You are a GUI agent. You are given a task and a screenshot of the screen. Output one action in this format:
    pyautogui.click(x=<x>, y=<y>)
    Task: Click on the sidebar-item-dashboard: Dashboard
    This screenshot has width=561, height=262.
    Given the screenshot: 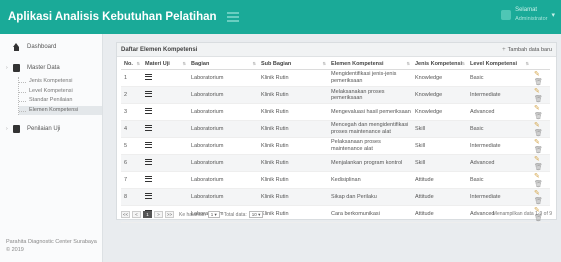 What is the action you would take?
    pyautogui.click(x=51, y=47)
    